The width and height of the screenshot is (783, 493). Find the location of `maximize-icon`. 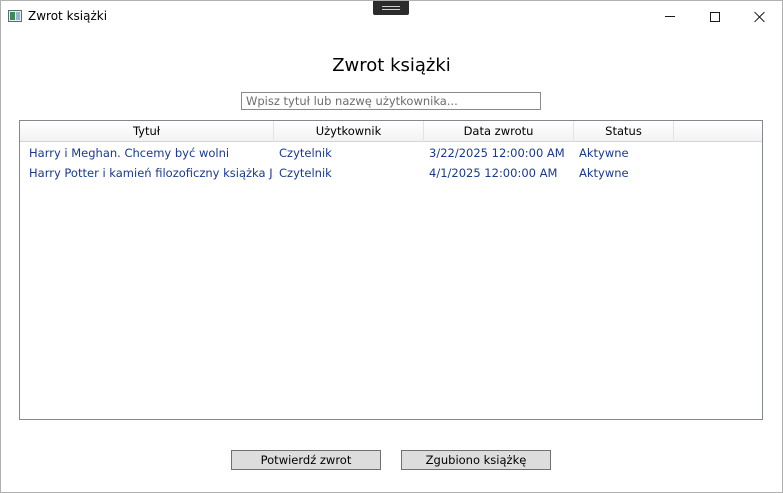

maximize-icon is located at coordinates (714, 16).